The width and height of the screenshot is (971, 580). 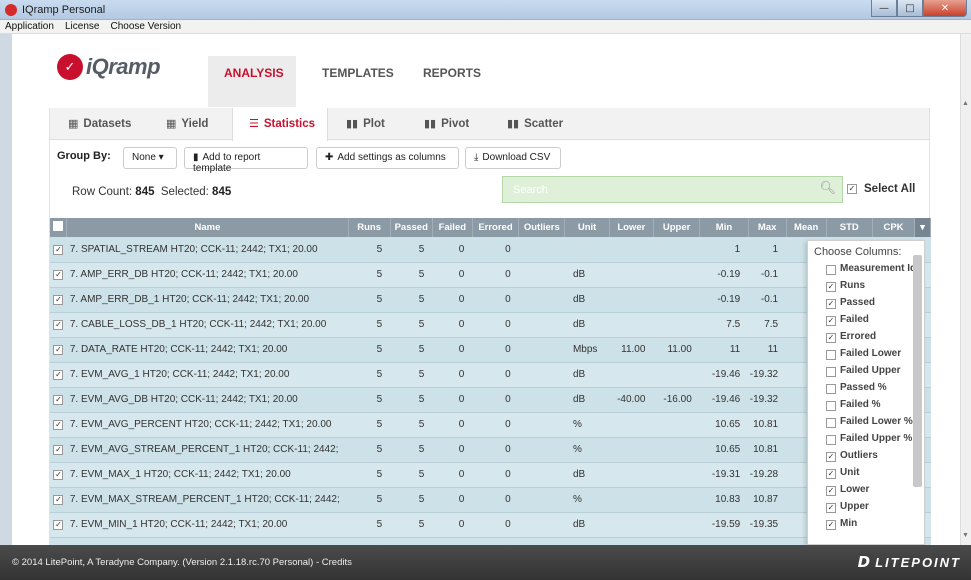 What do you see at coordinates (806, 227) in the screenshot?
I see `header-mean: Mean` at bounding box center [806, 227].